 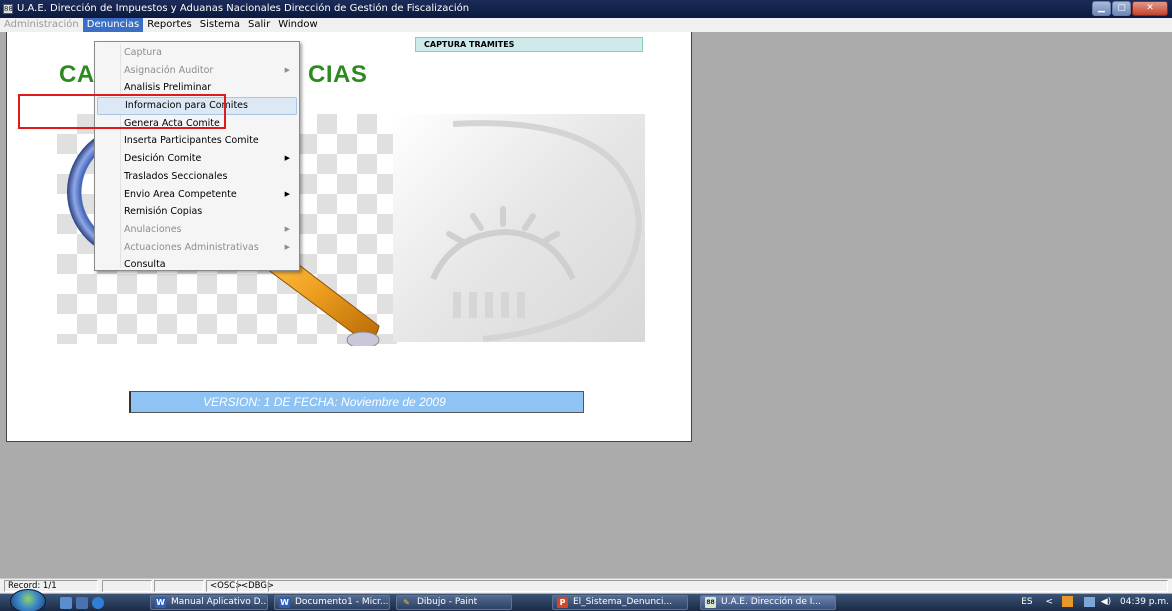 I want to click on clock: 04:39 p.m., so click(x=1144, y=602).